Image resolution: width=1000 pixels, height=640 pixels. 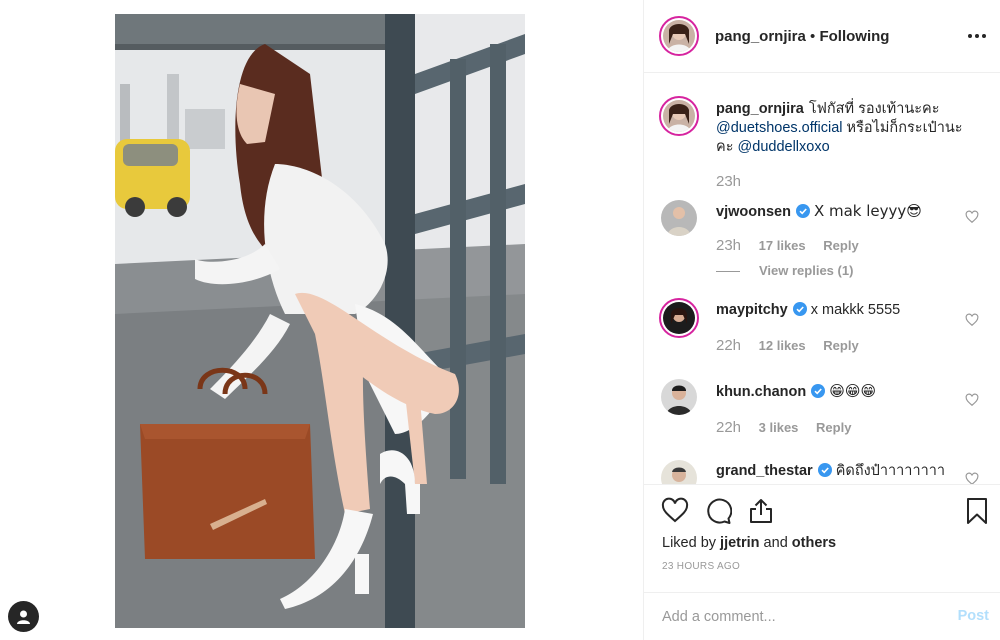 I want to click on post-comment-button: Post, so click(x=973, y=616).